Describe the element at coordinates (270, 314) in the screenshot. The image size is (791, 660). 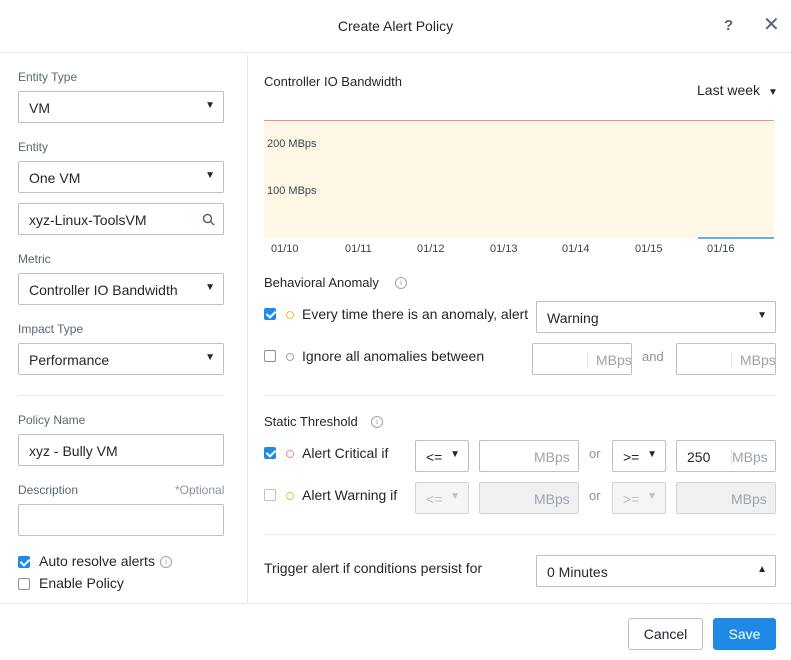
I see `anomaly-alert-checkbox` at that location.